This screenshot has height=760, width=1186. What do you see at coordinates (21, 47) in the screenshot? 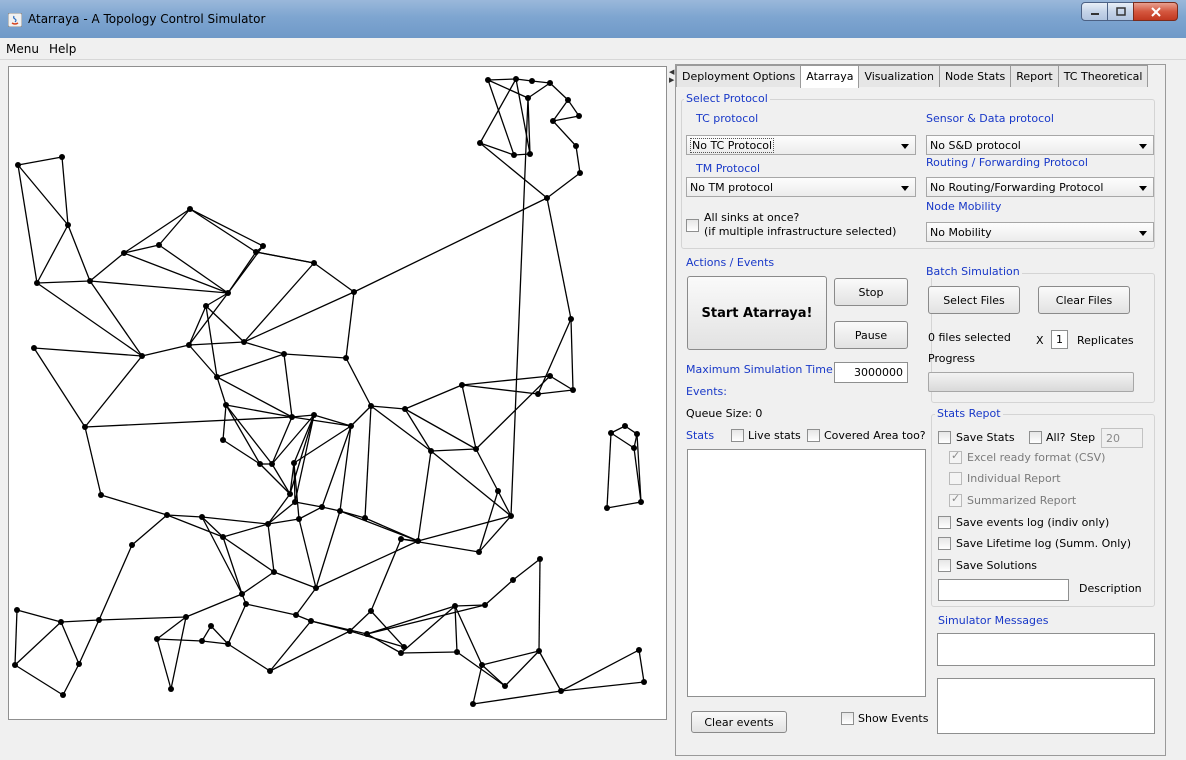
I see `menu-item-menu: Menu` at bounding box center [21, 47].